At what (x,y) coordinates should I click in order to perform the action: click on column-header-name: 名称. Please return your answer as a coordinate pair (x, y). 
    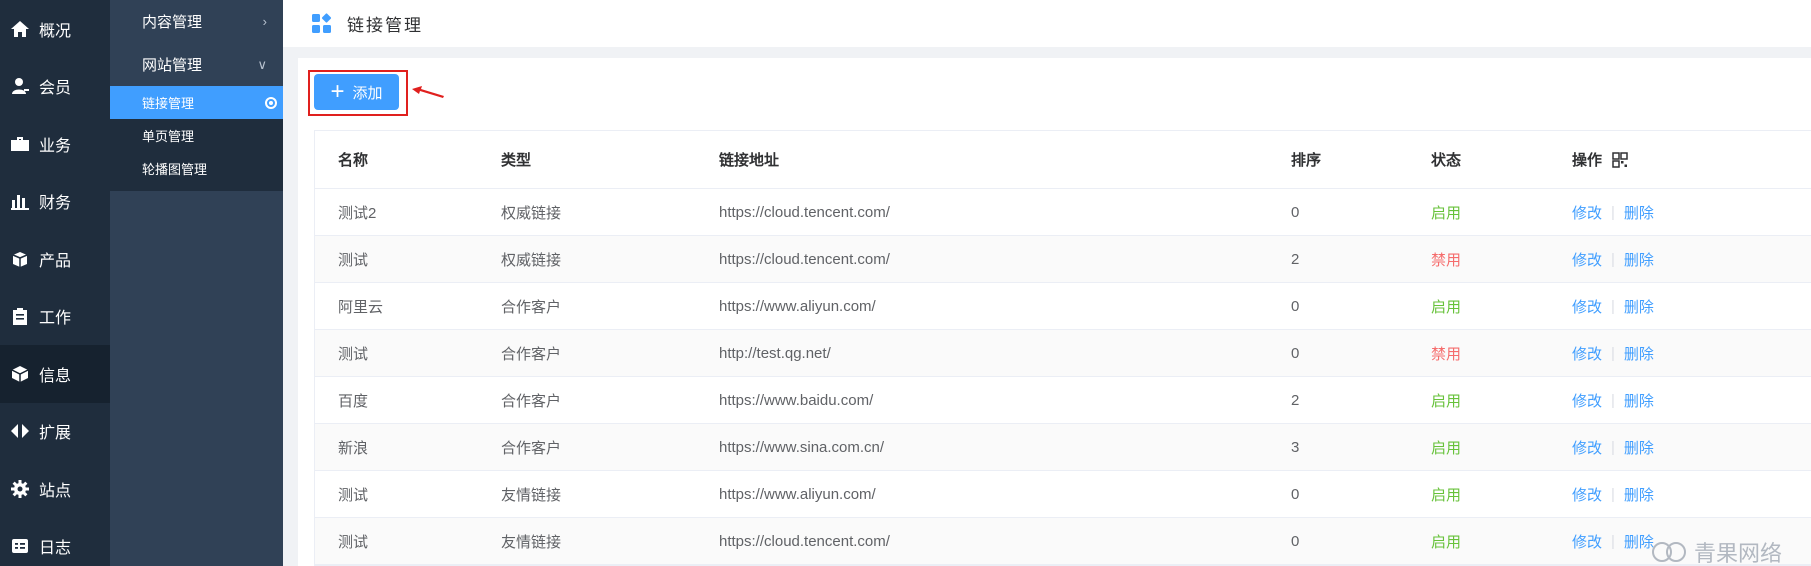
    Looking at the image, I should click on (407, 159).